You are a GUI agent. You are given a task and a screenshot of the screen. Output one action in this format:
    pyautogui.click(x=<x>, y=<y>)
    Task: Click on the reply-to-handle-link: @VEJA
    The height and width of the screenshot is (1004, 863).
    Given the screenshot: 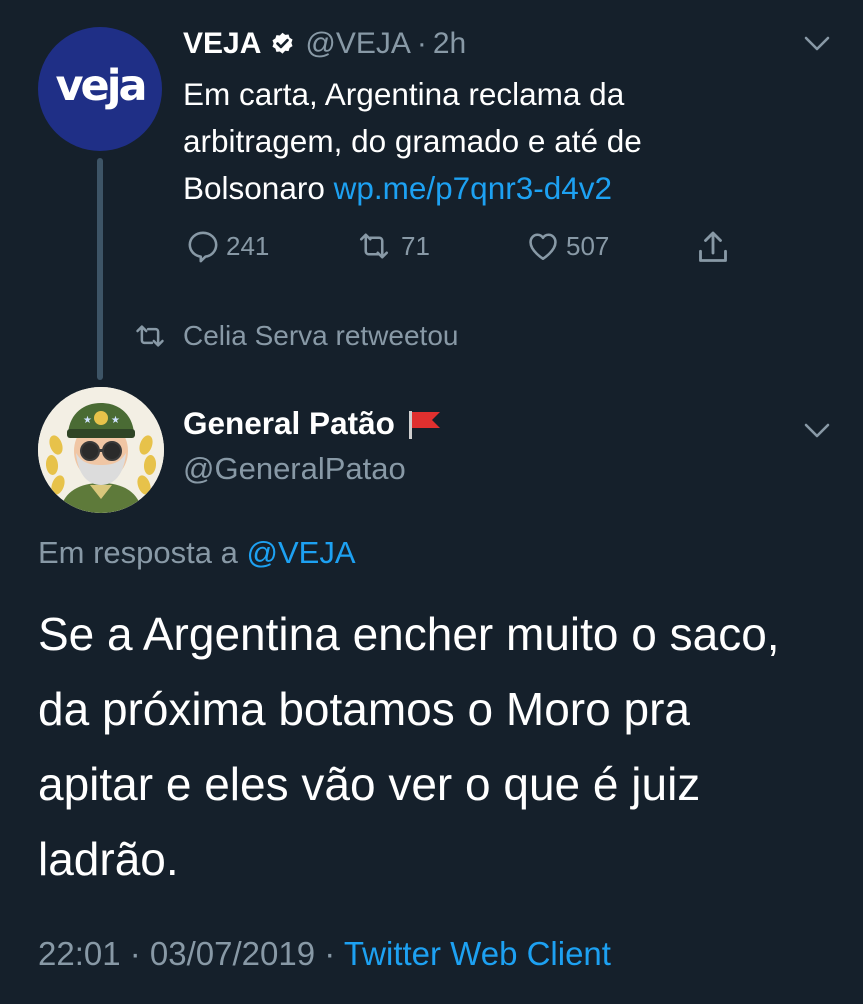 What is the action you would take?
    pyautogui.click(x=301, y=552)
    